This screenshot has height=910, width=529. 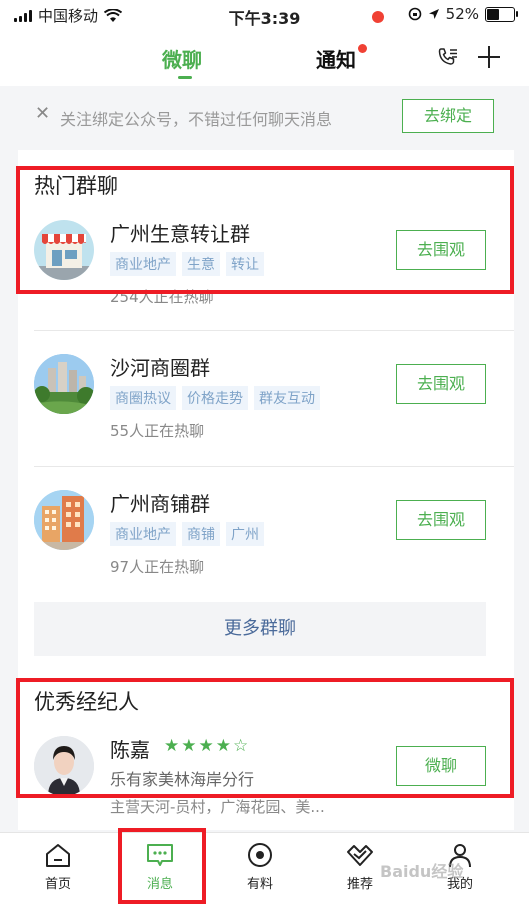 What do you see at coordinates (182, 58) in the screenshot?
I see `tab-chat: 微聊` at bounding box center [182, 58].